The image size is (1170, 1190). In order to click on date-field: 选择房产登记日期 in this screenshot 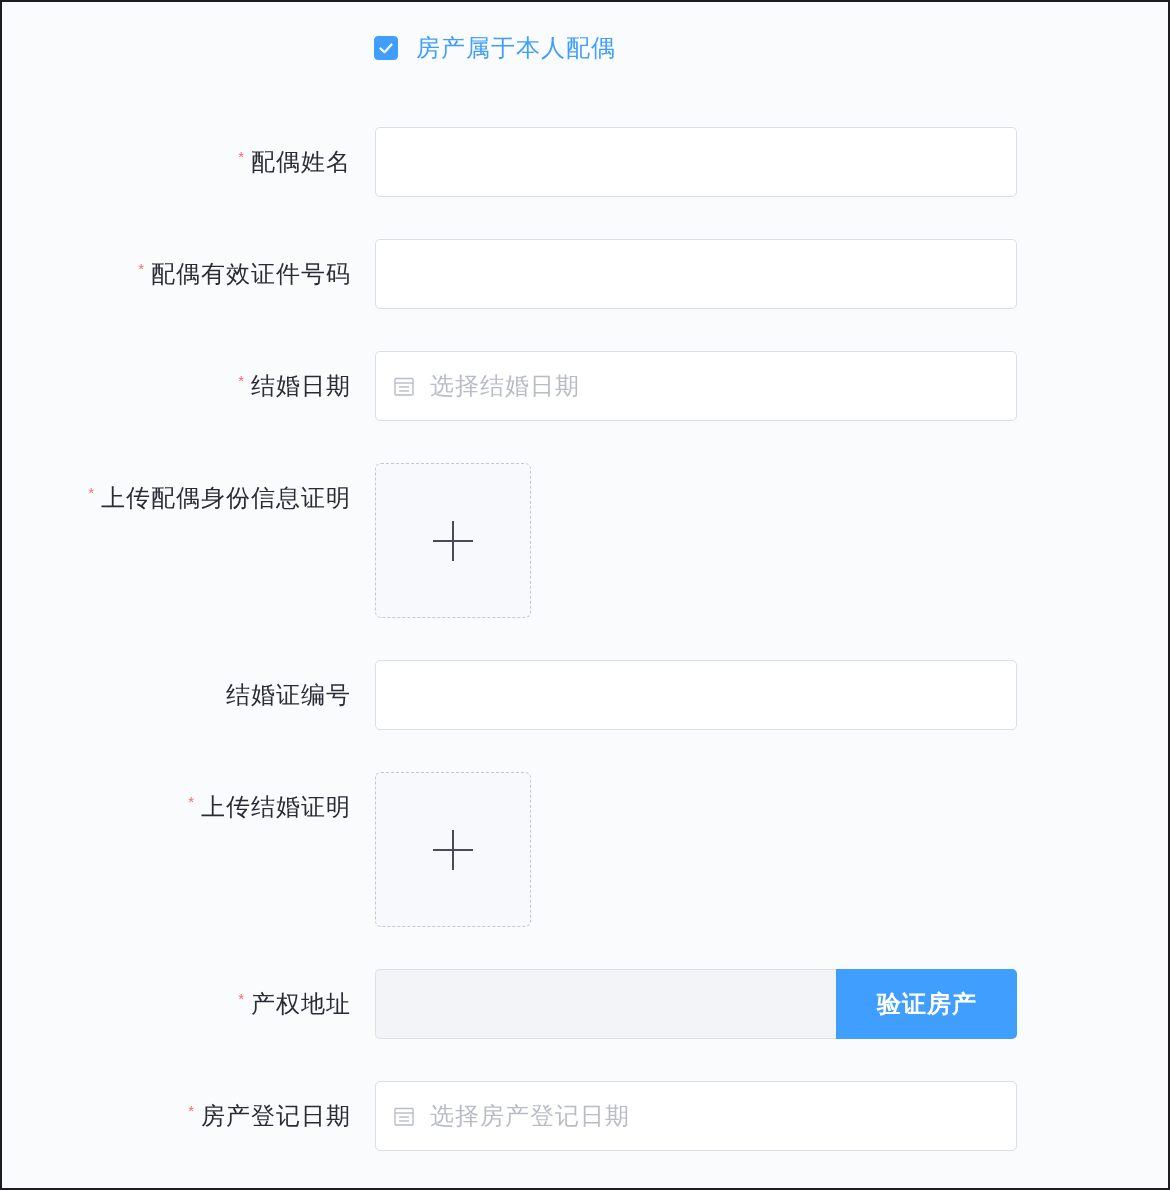, I will do `click(696, 1116)`.